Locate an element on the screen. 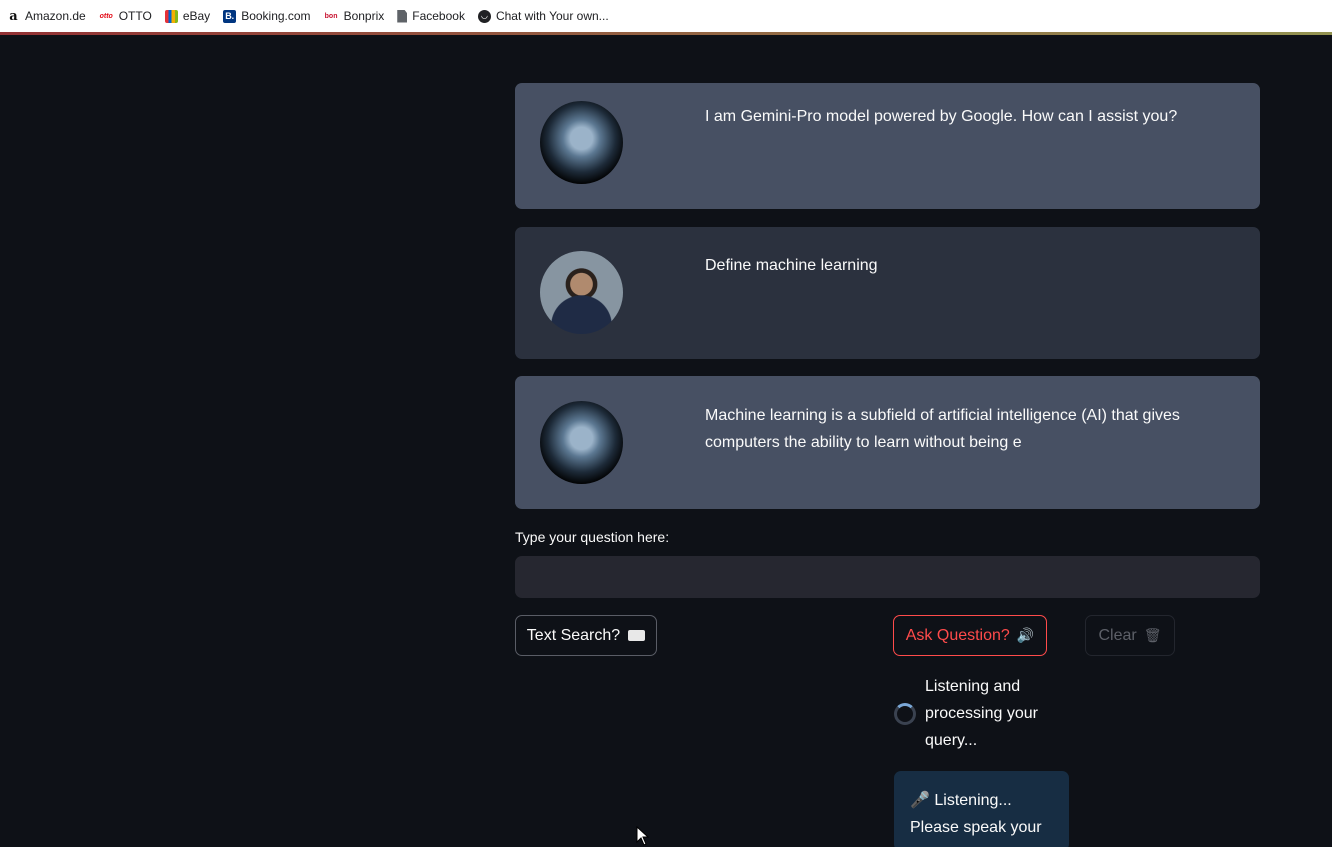  clear-label: Clear is located at coordinates (1117, 635).